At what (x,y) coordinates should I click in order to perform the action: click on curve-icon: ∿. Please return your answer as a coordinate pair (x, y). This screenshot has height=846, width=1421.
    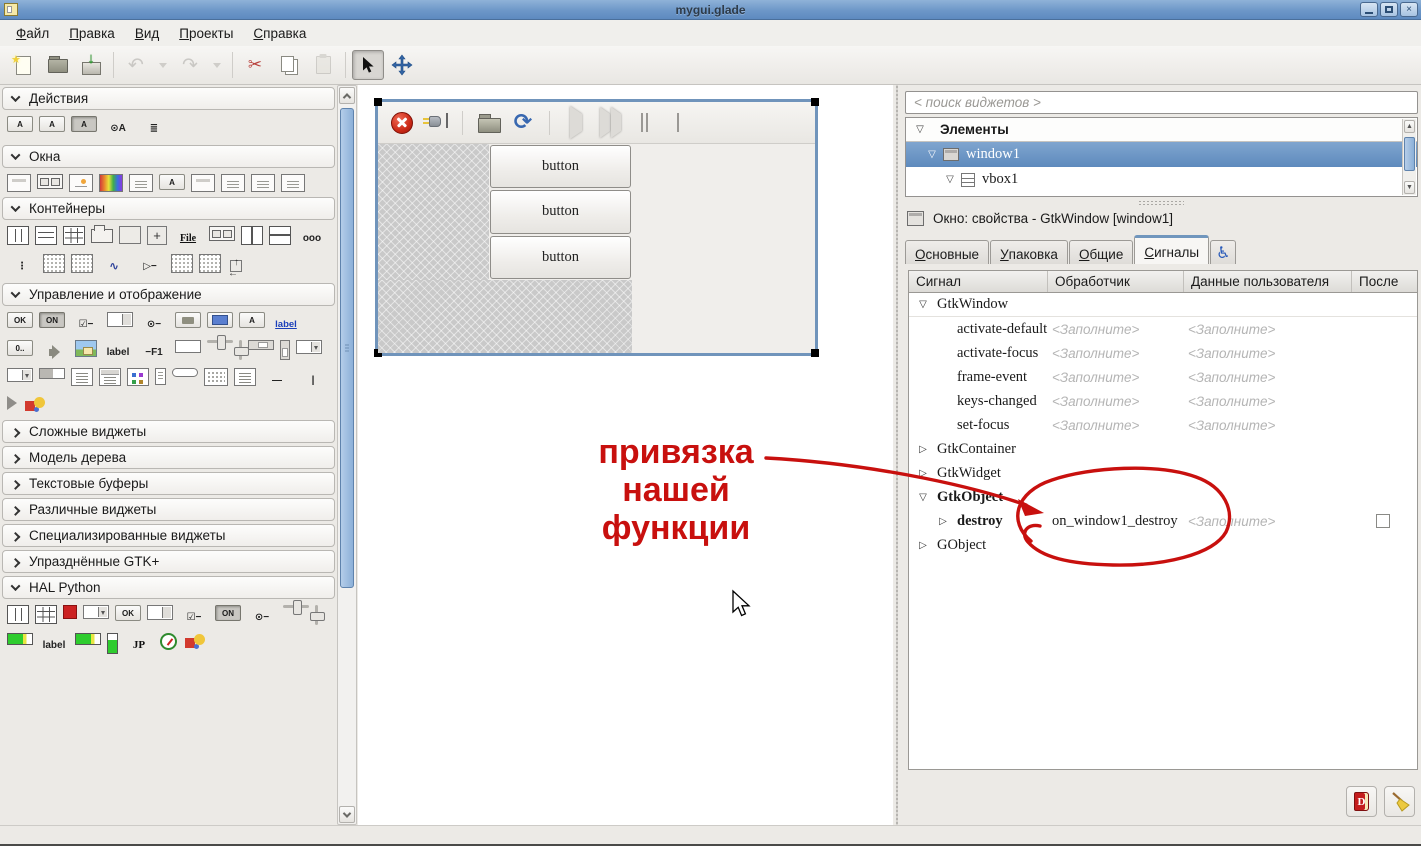
    Looking at the image, I should click on (114, 266).